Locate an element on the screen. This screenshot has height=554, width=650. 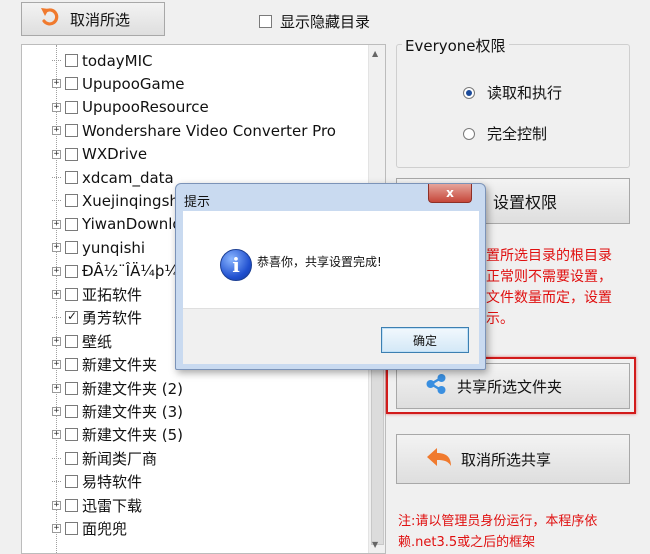
tree-item-label: 新建文件夹 (3) is located at coordinates (133, 412).